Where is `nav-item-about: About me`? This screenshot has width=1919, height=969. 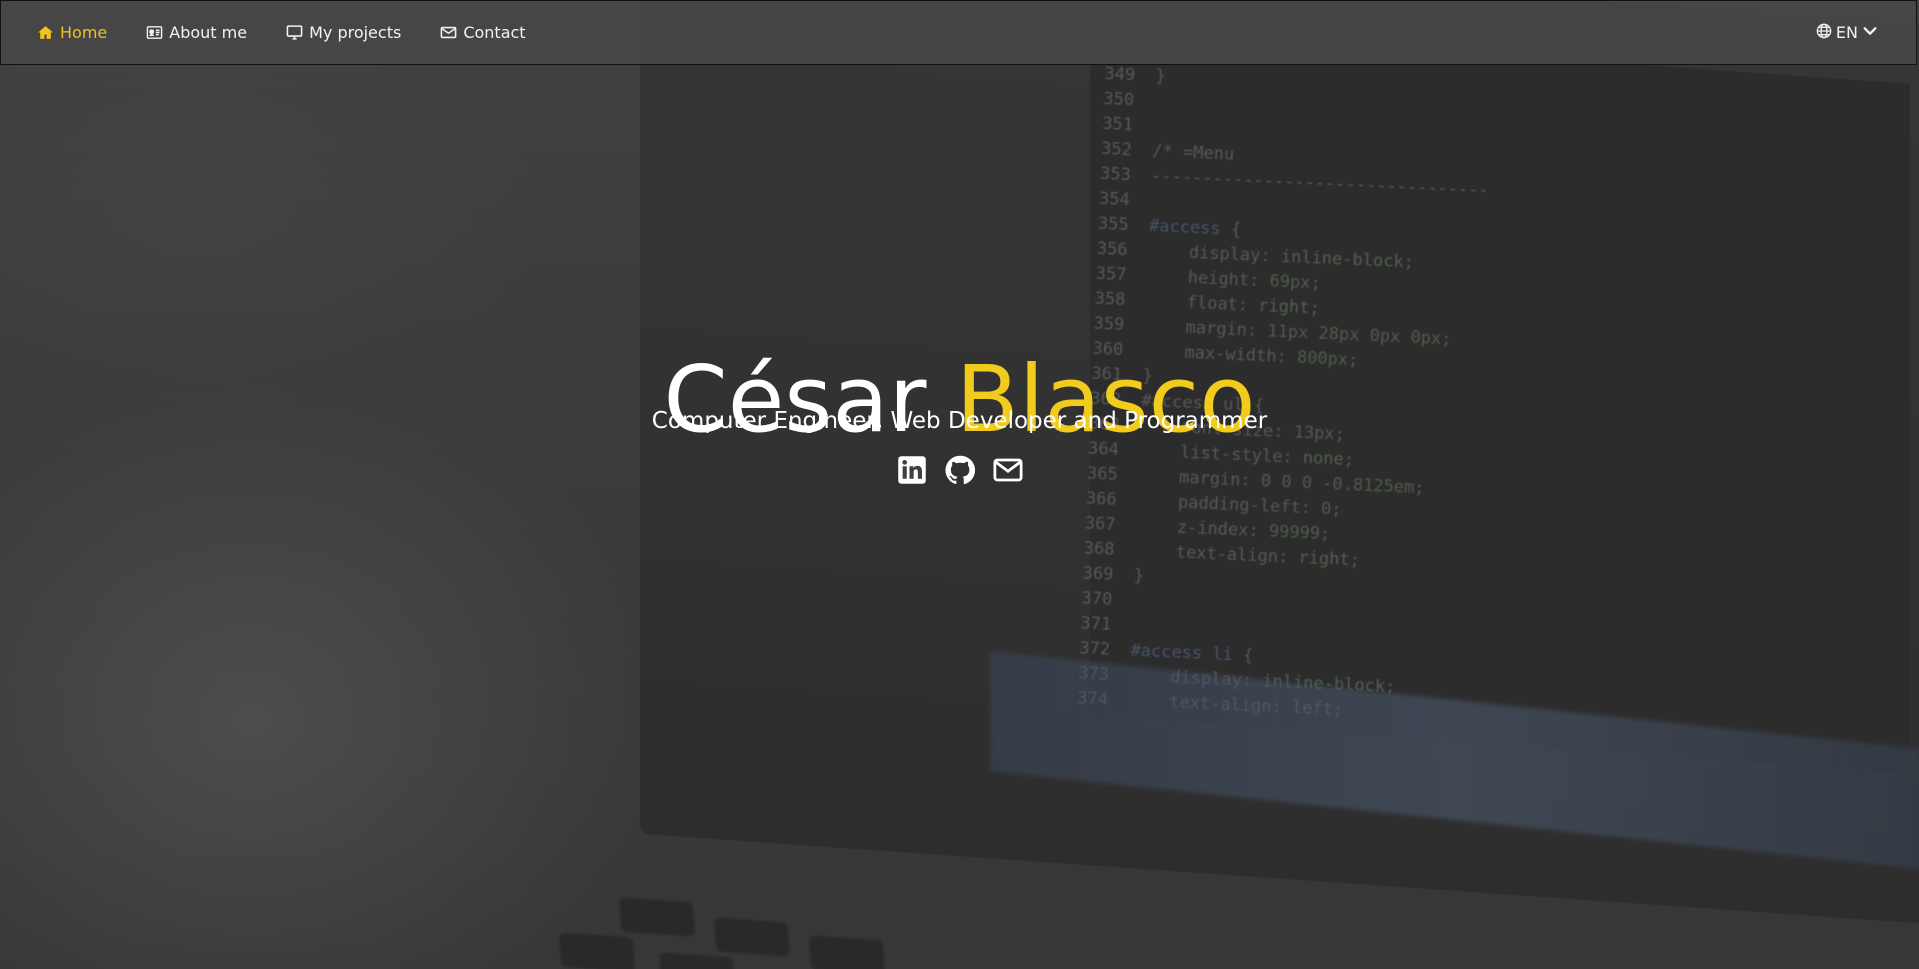
nav-item-about: About me is located at coordinates (196, 33).